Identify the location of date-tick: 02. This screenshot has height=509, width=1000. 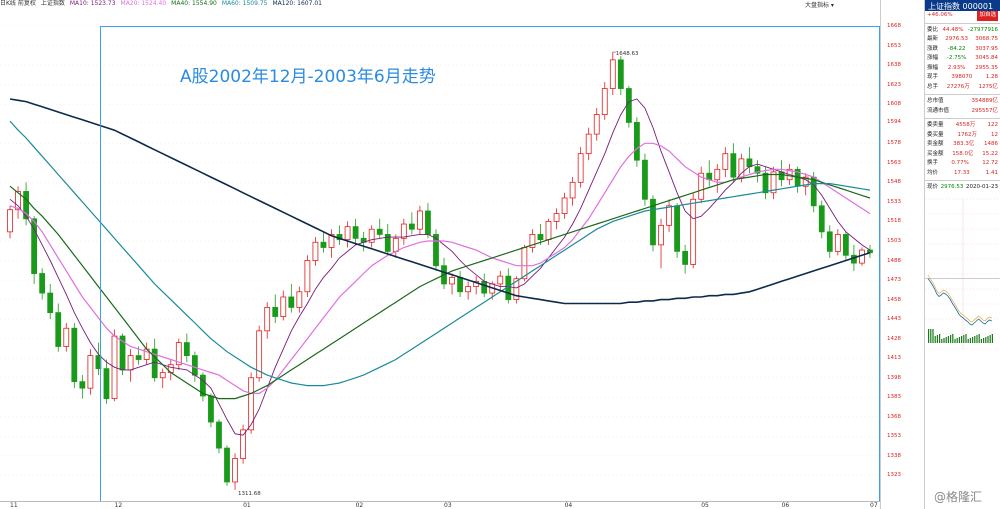
(359, 505).